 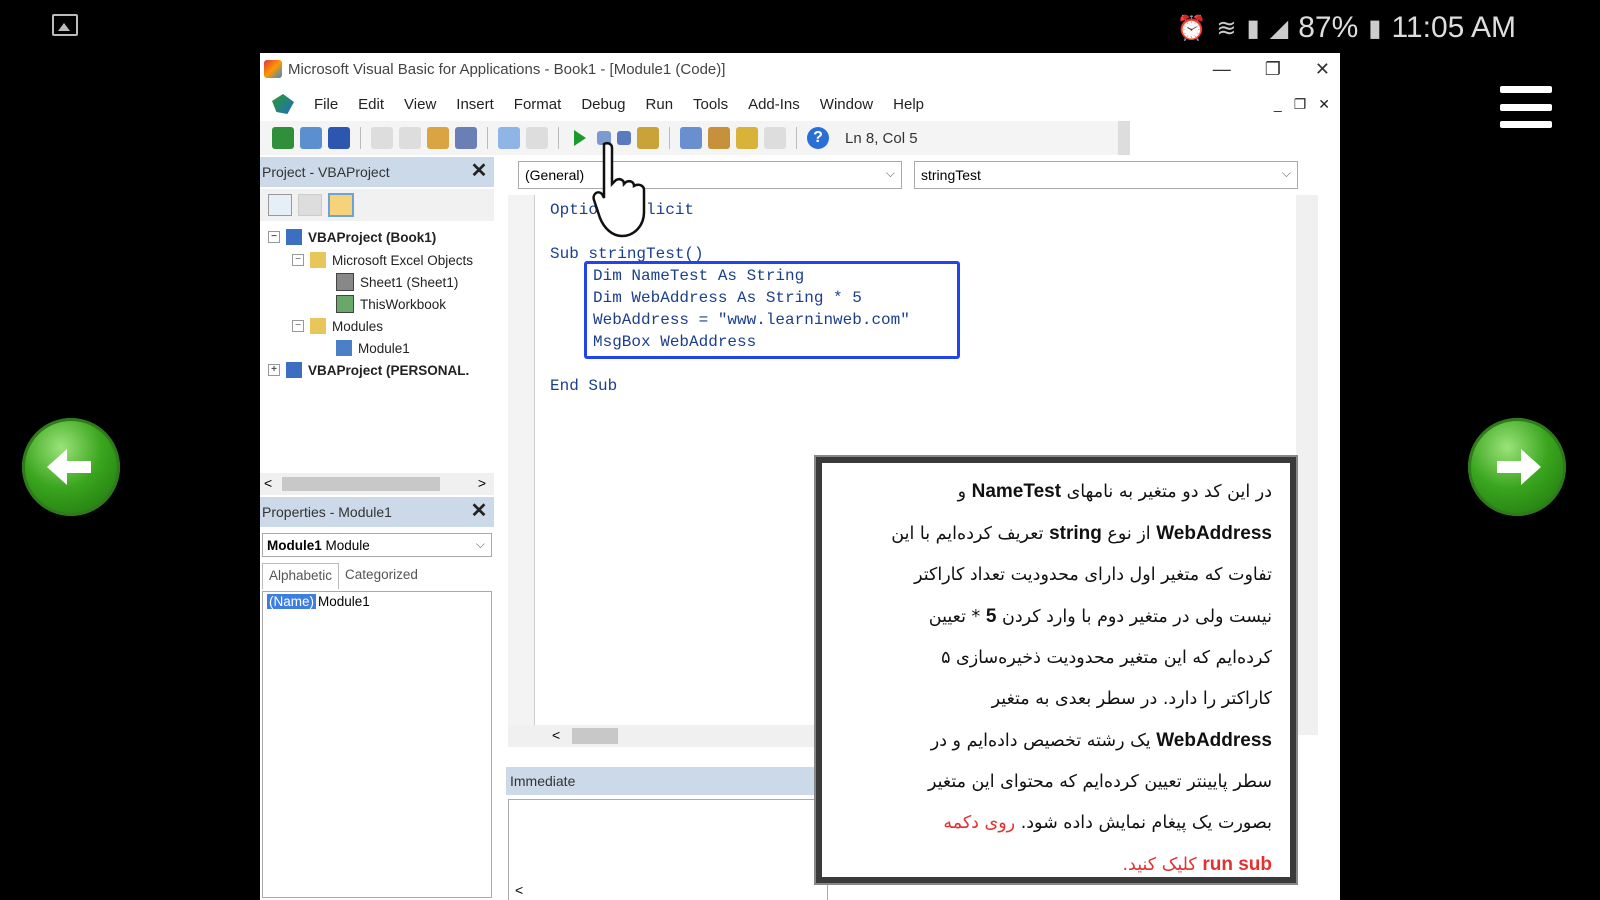 I want to click on workbook-icon, so click(x=345, y=304).